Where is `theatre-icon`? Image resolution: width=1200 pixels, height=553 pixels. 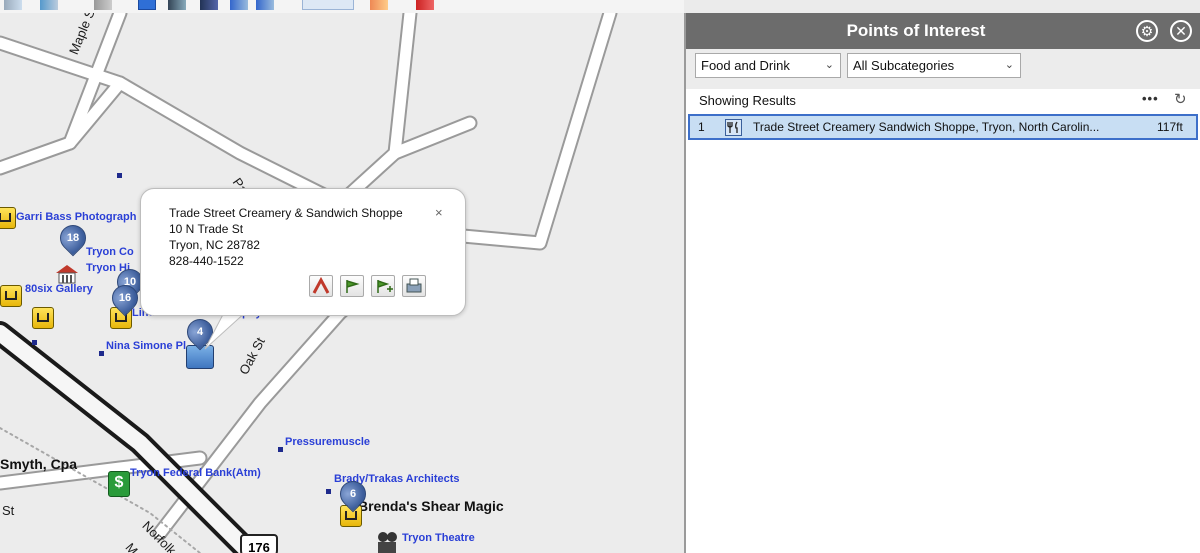 theatre-icon is located at coordinates (387, 542).